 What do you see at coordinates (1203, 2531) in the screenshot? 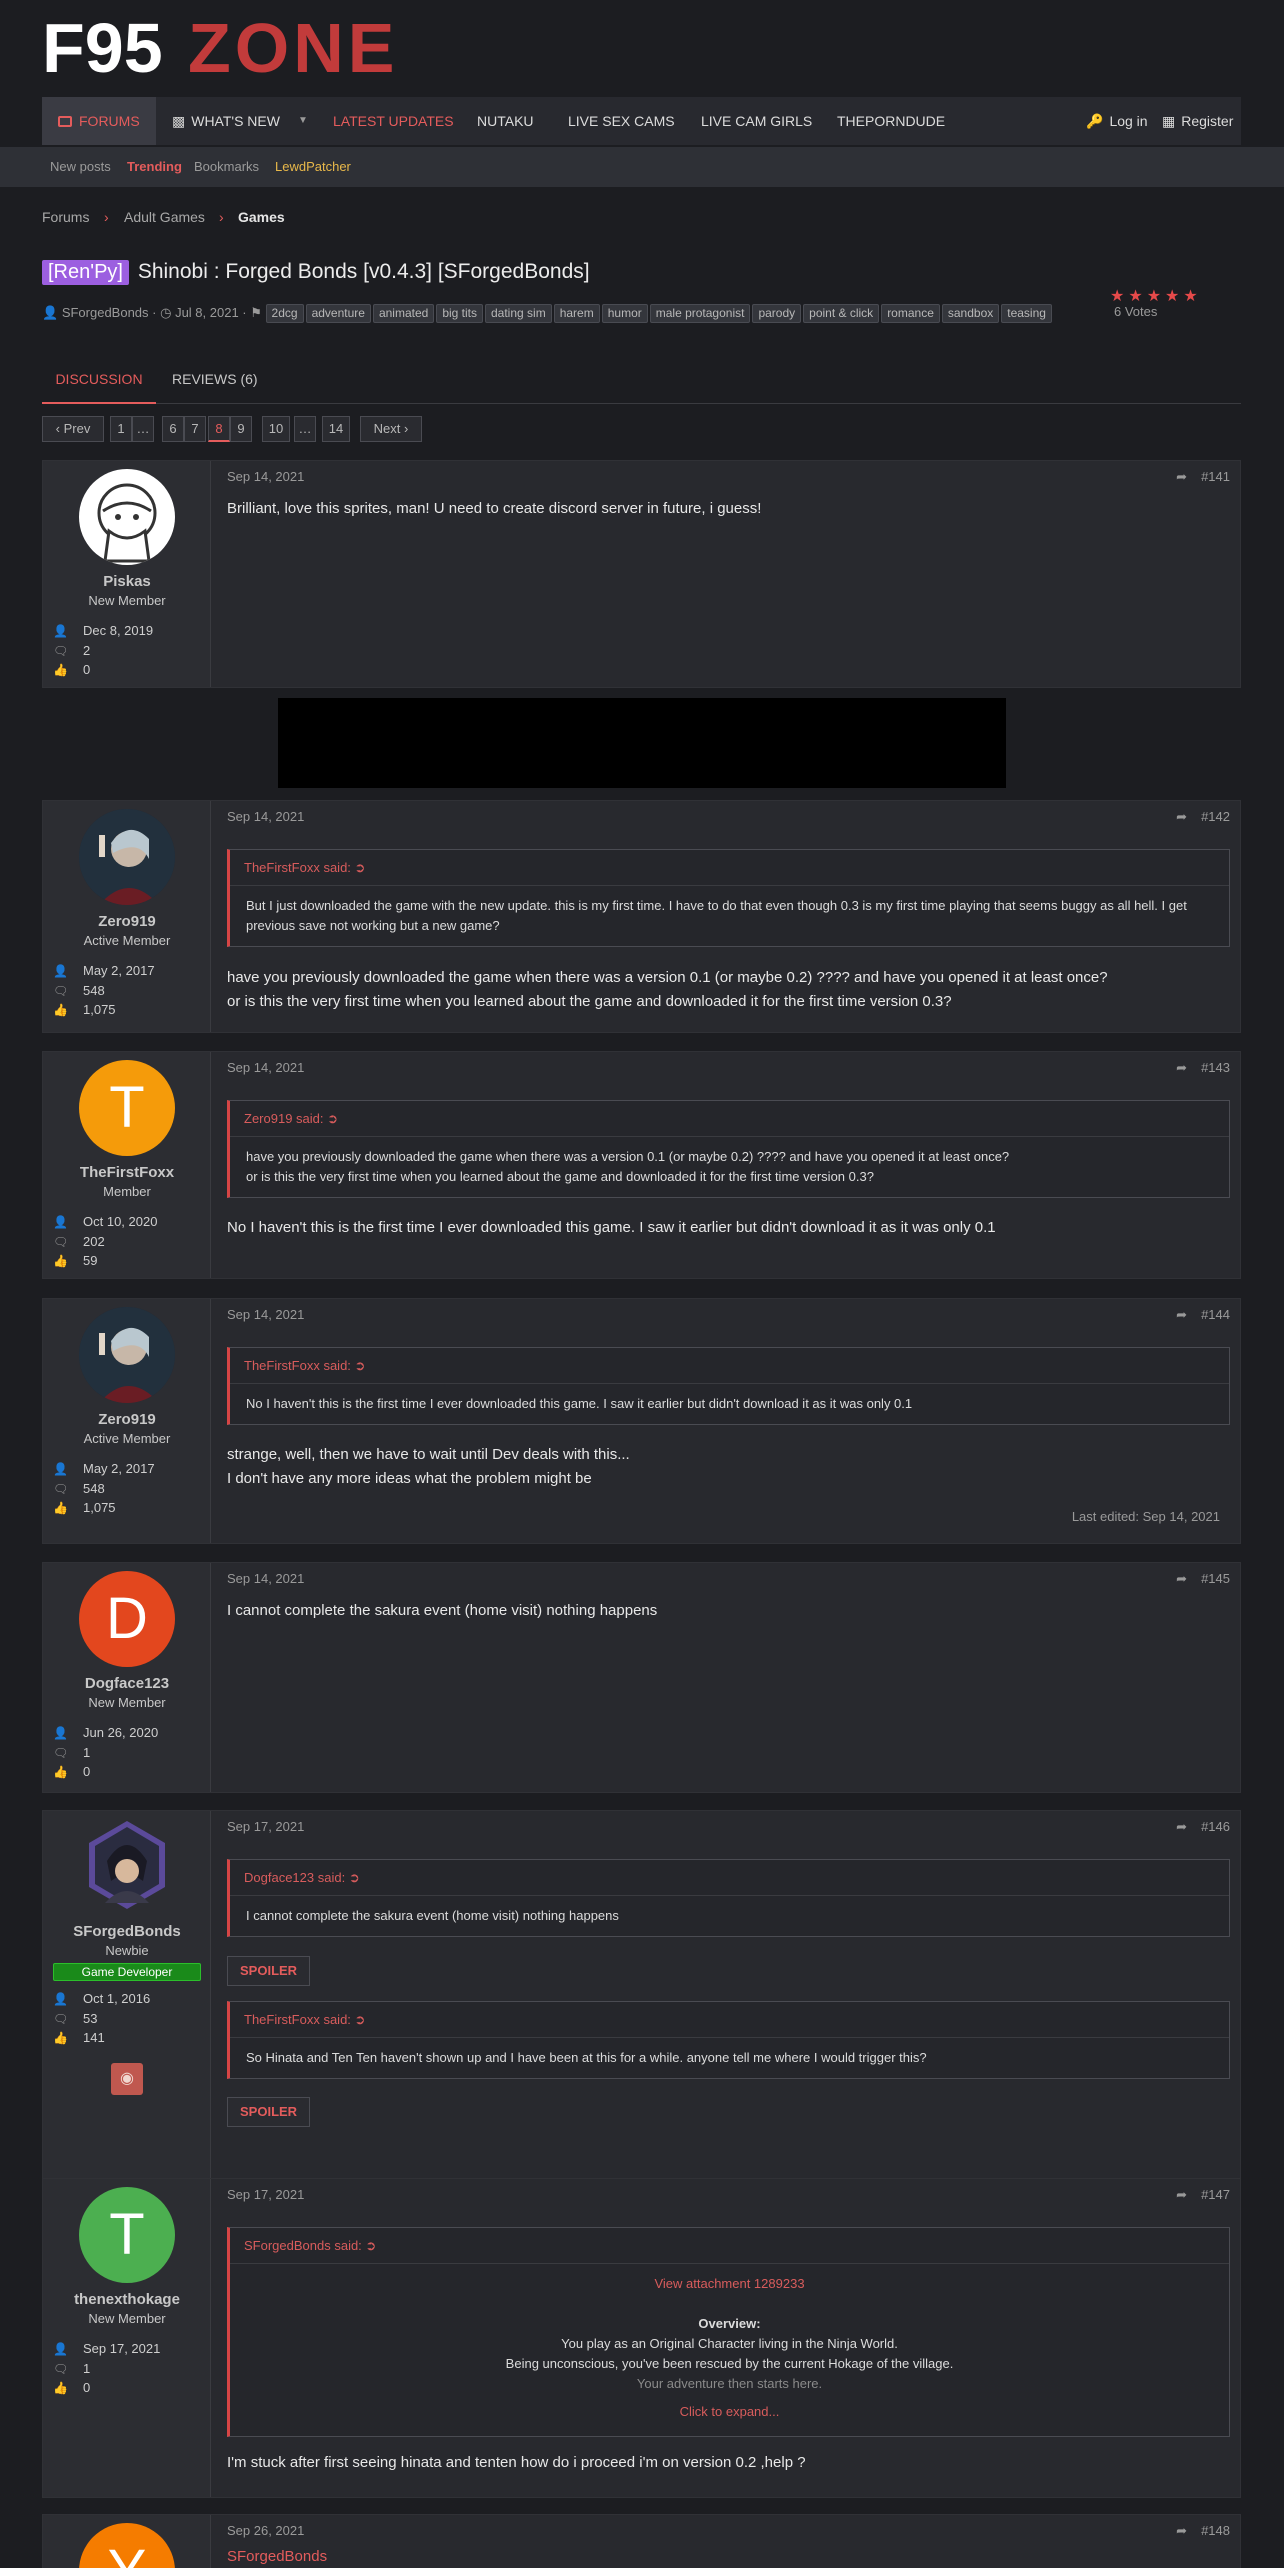
I see `post-number: ➦ #148` at bounding box center [1203, 2531].